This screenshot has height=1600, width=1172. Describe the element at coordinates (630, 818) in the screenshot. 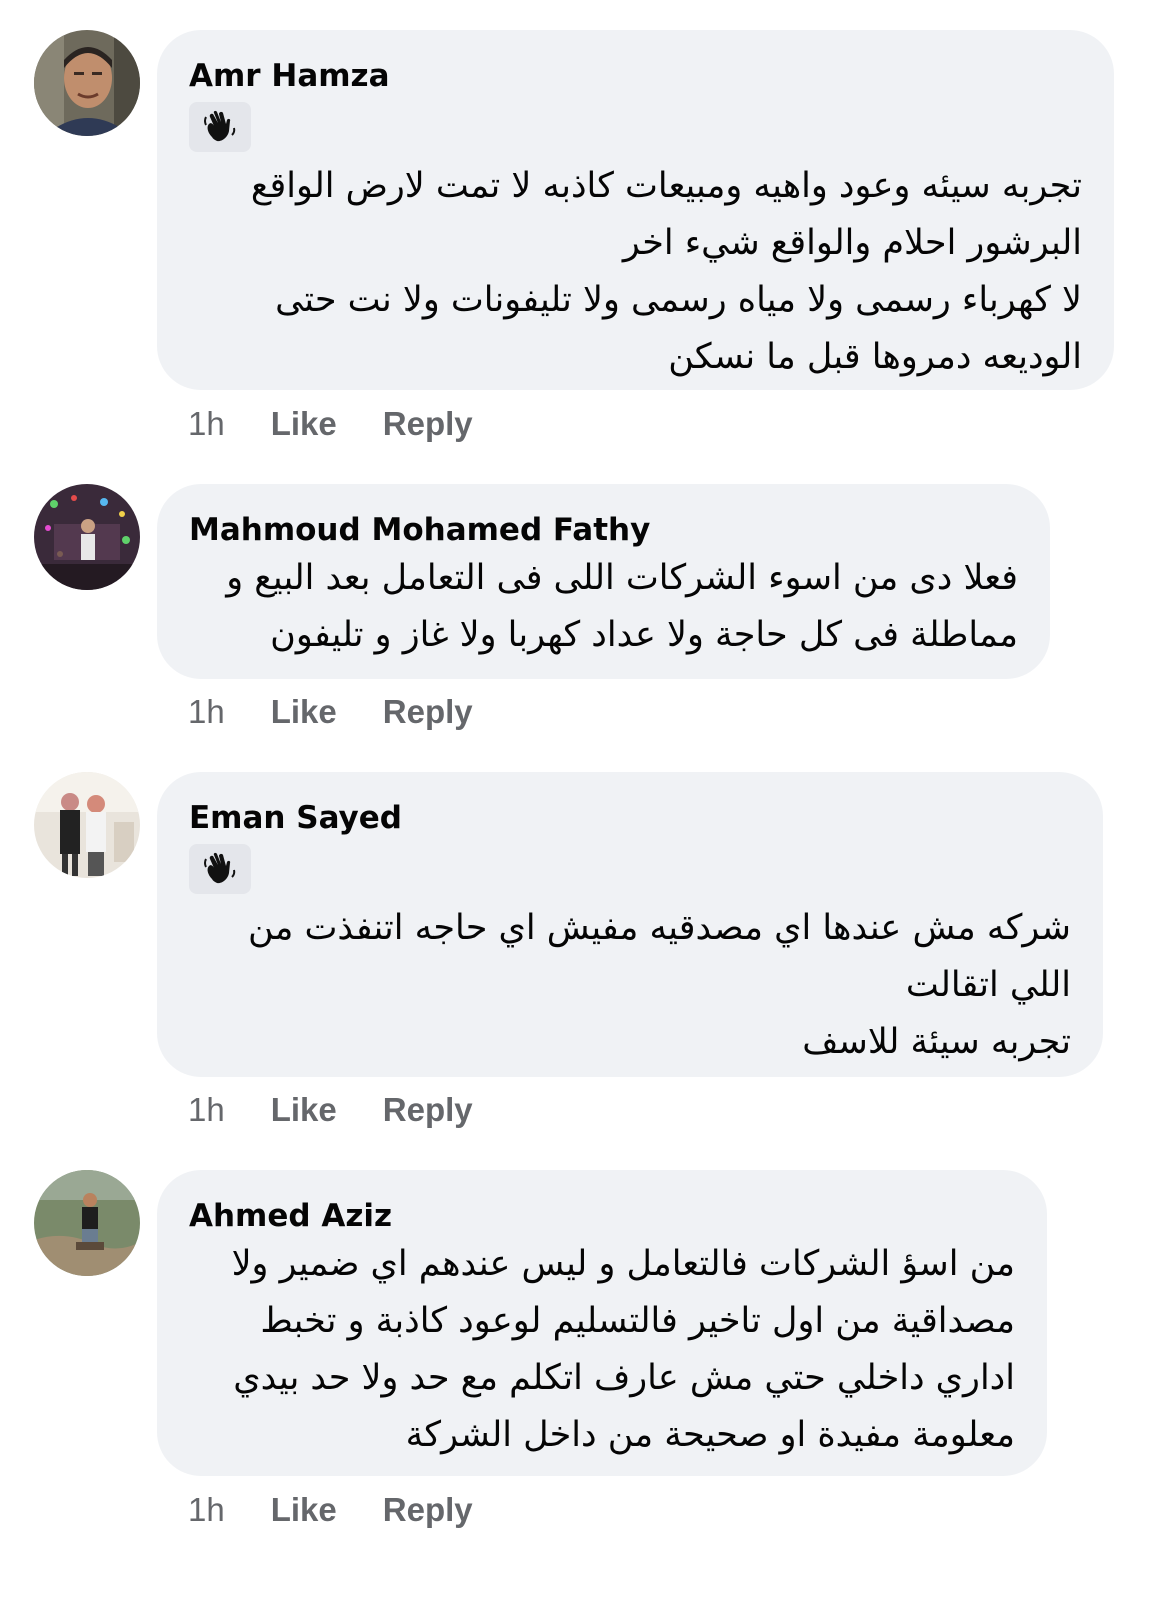

I see `comment-author: Eman Sayed` at that location.